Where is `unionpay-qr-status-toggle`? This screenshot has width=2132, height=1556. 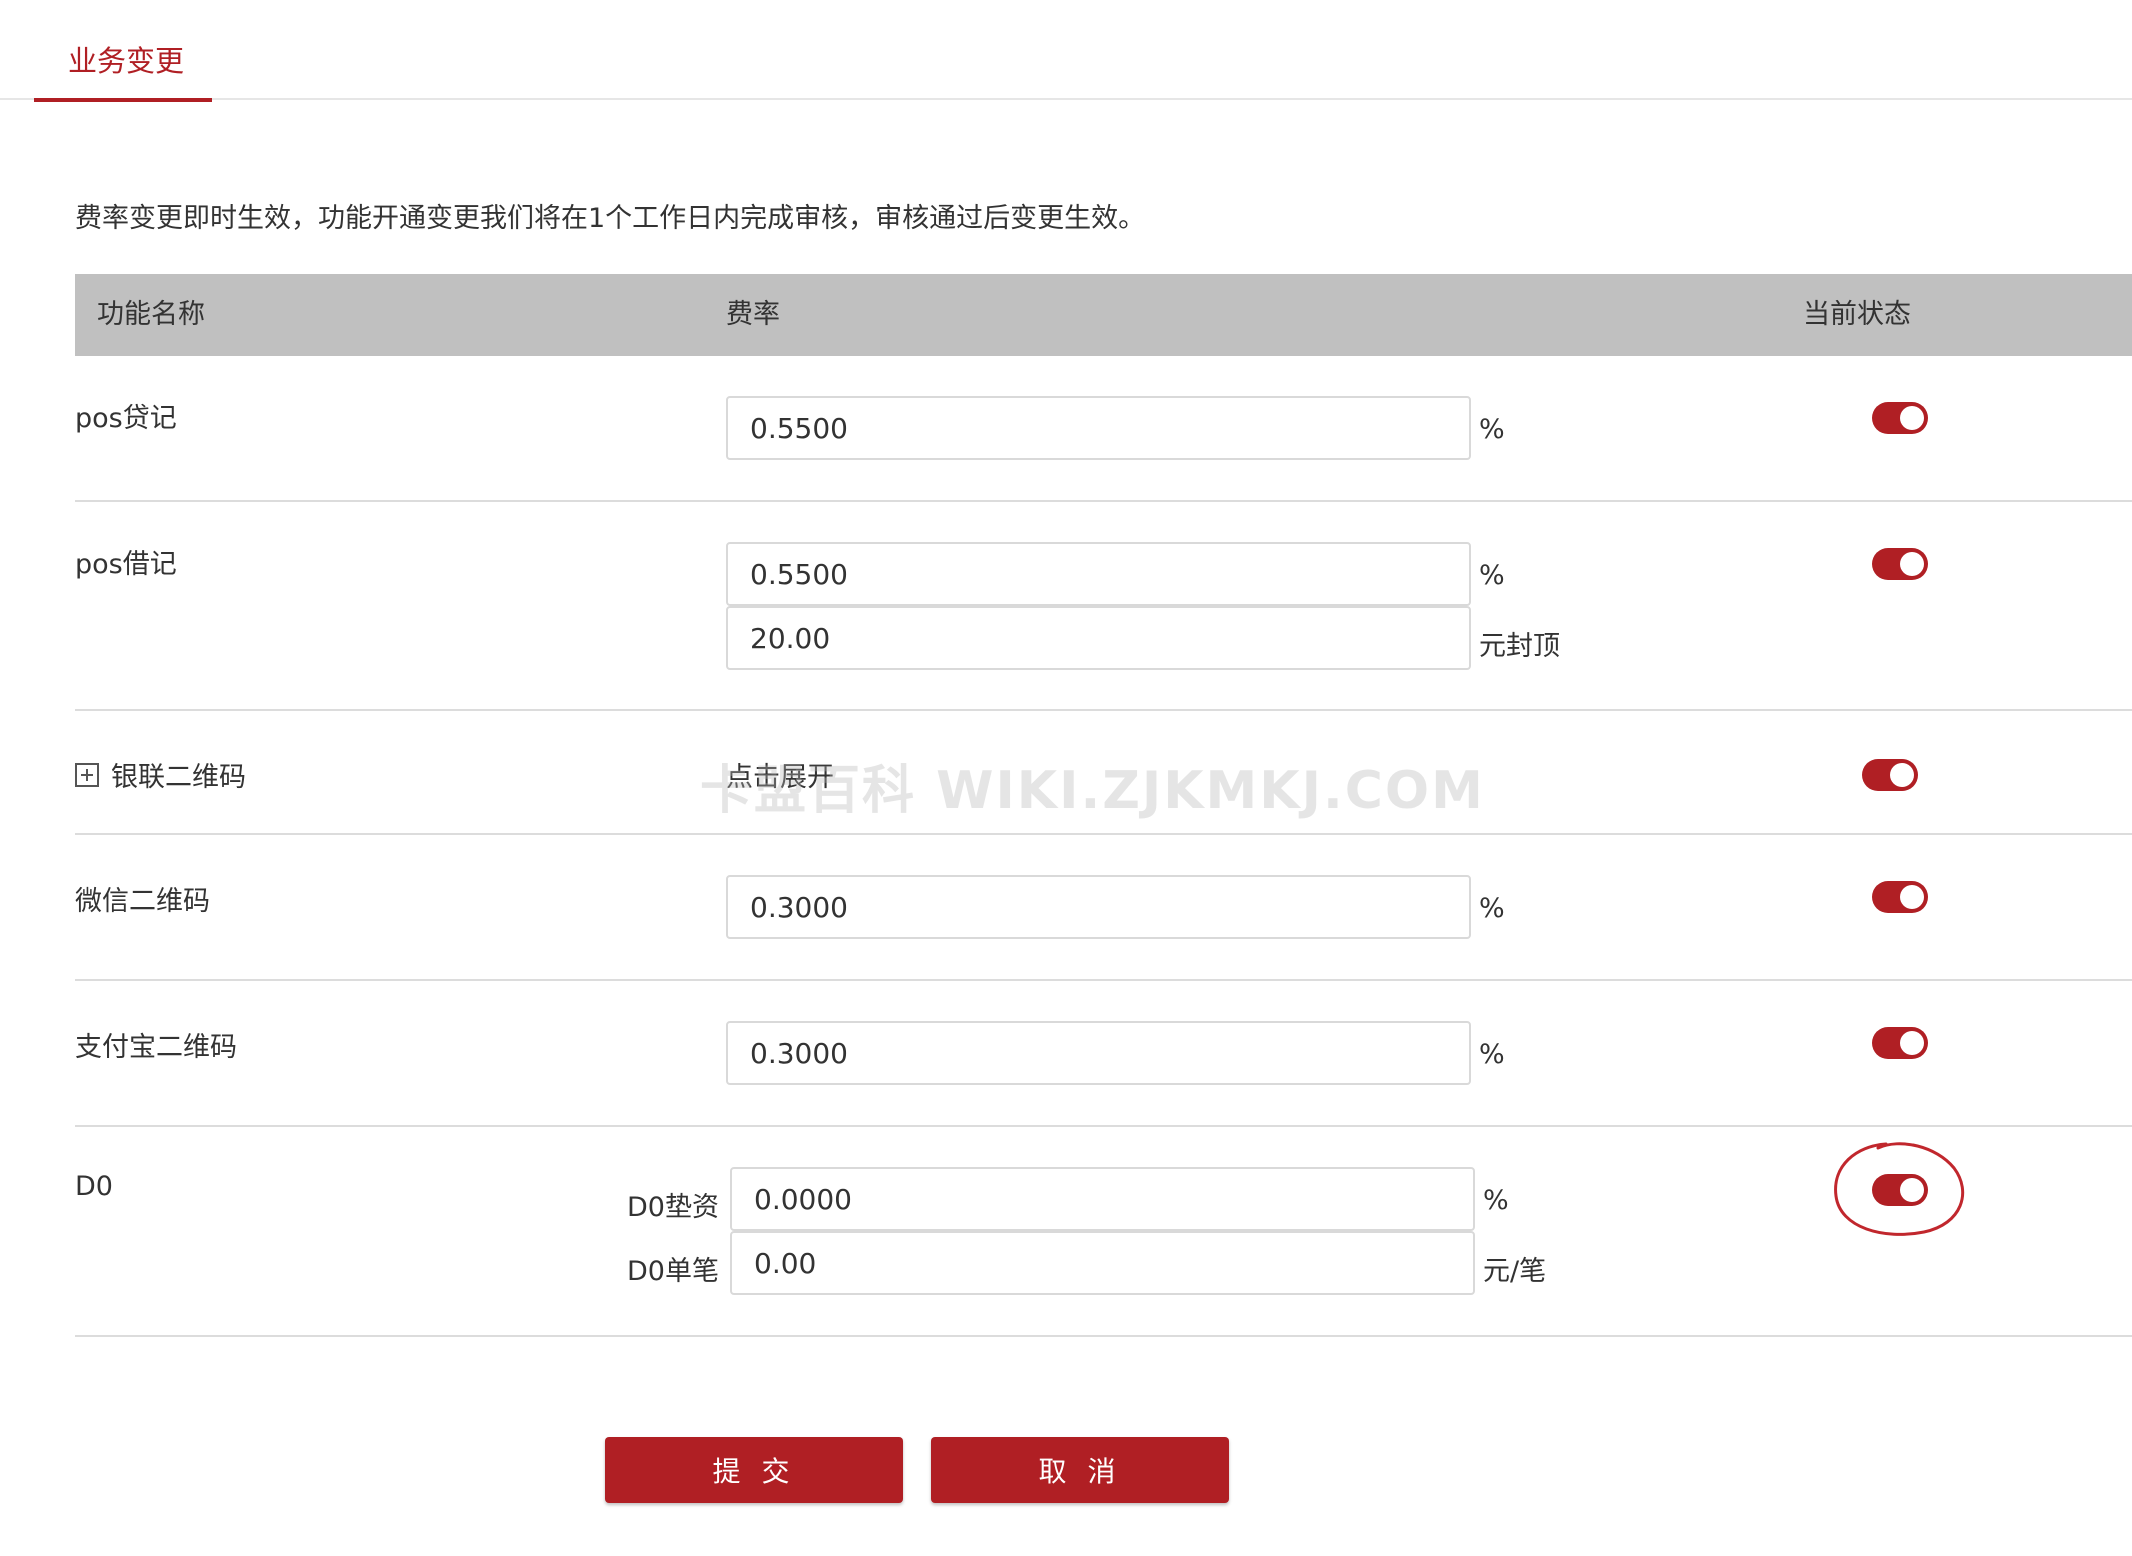
unionpay-qr-status-toggle is located at coordinates (1890, 775).